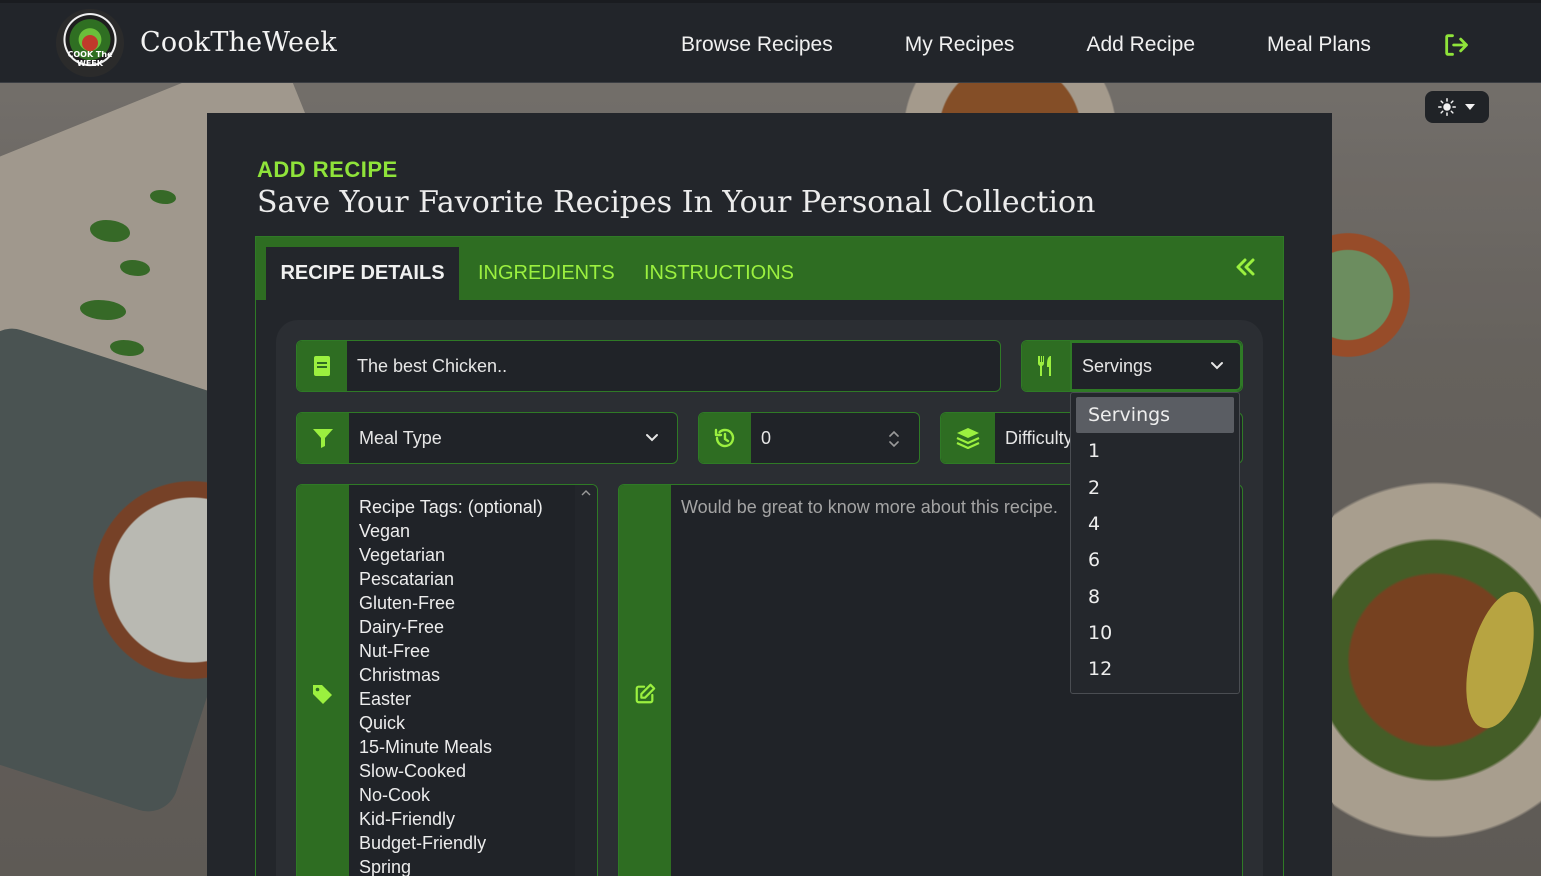 Image resolution: width=1541 pixels, height=876 pixels. I want to click on brand: COOK The WEEK CookTheWeek, so click(196, 42).